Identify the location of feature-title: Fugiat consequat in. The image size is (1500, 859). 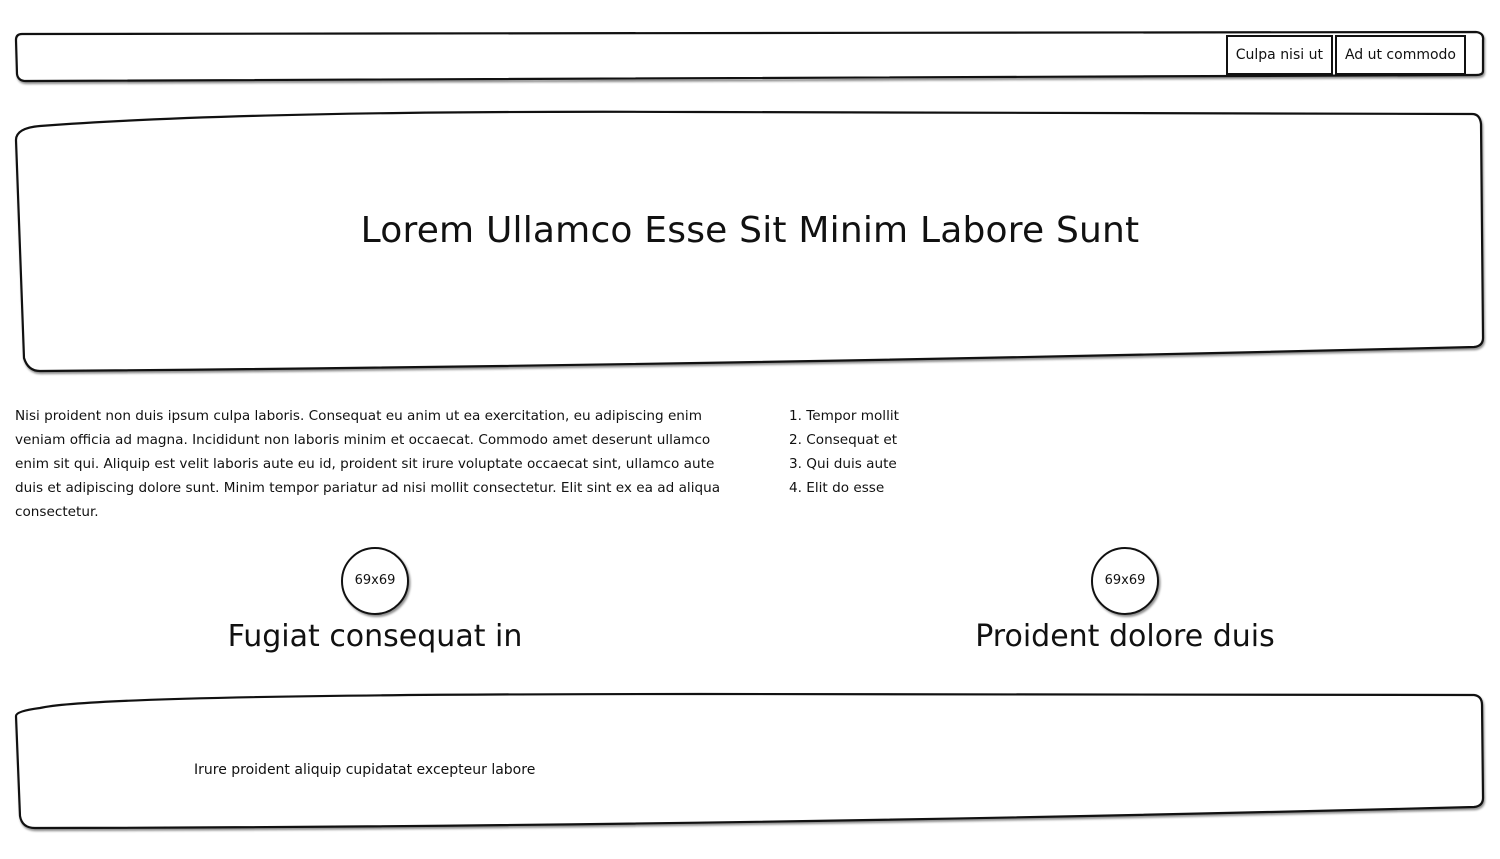
(375, 636).